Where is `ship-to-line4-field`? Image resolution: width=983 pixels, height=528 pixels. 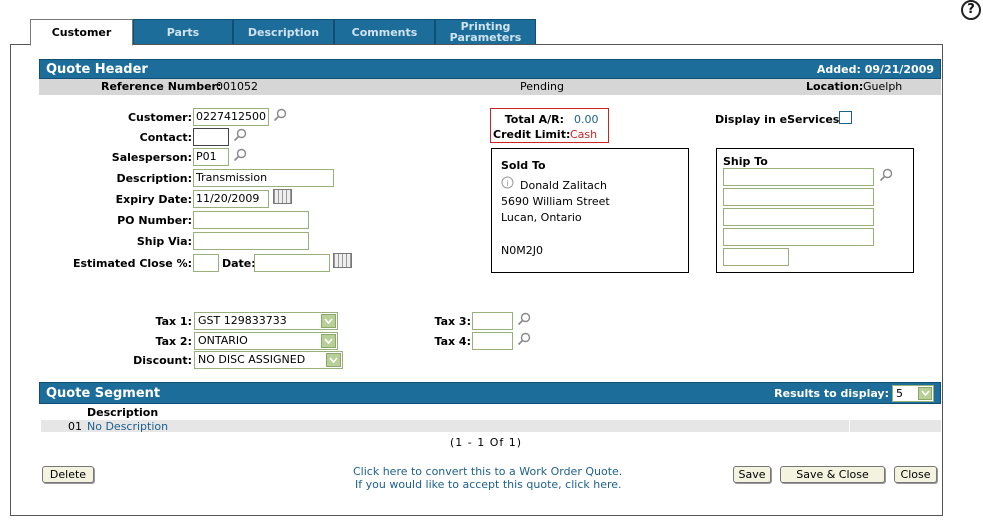 ship-to-line4-field is located at coordinates (798, 237).